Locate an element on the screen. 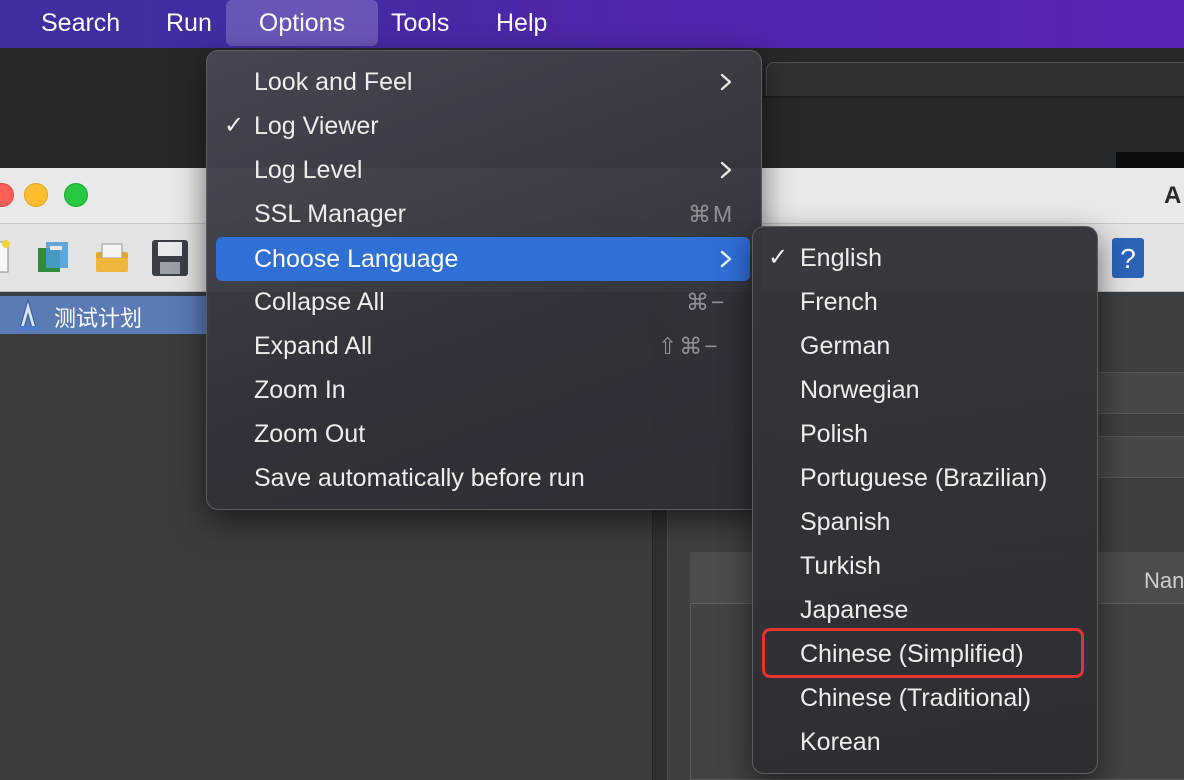 This screenshot has width=1184, height=780. language-item-label: Polish is located at coordinates (834, 434).